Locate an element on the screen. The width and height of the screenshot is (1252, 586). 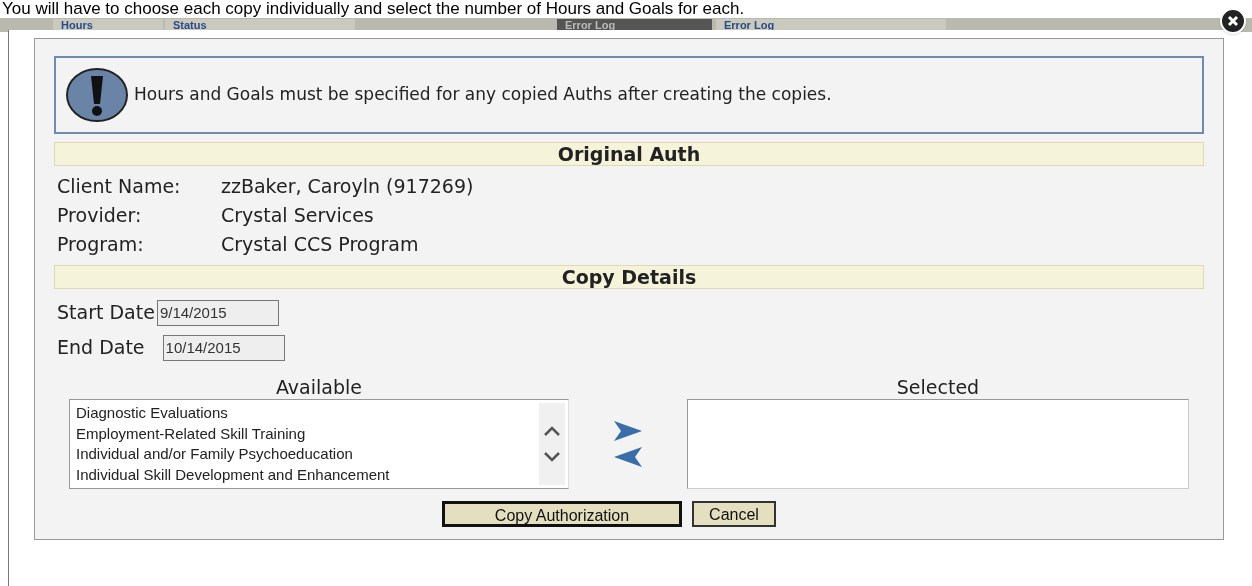
chevron-up-icon is located at coordinates (552, 431).